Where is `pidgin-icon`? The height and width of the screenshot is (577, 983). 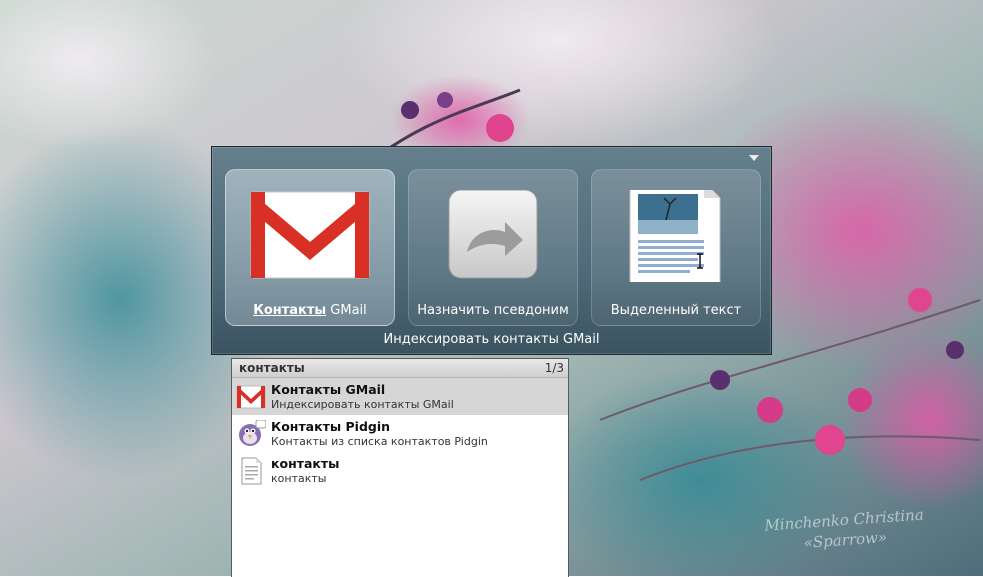
pidgin-icon is located at coordinates (252, 433).